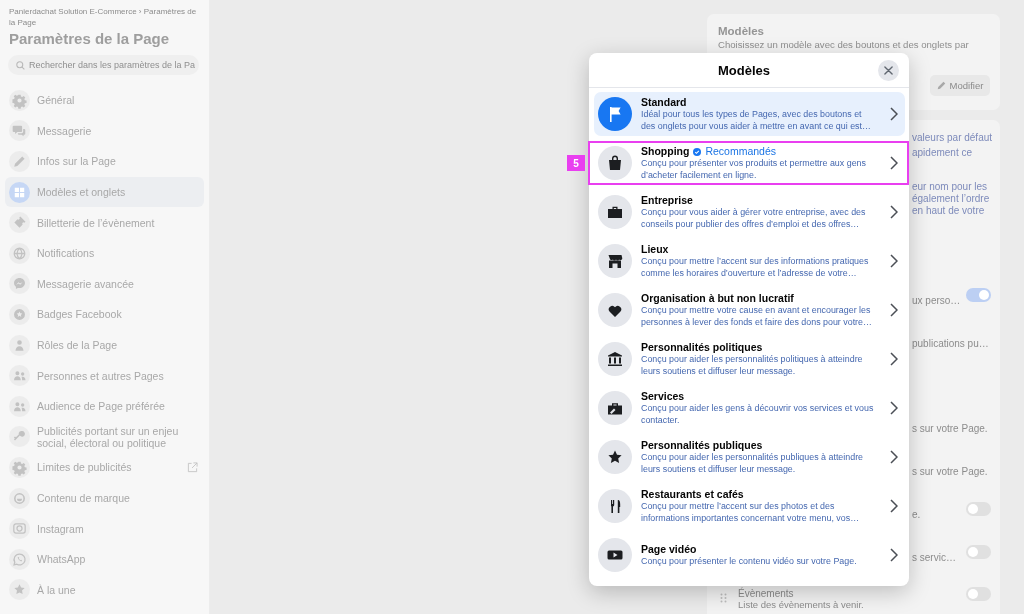  I want to click on lightning-bubble-icon, so click(19, 284).